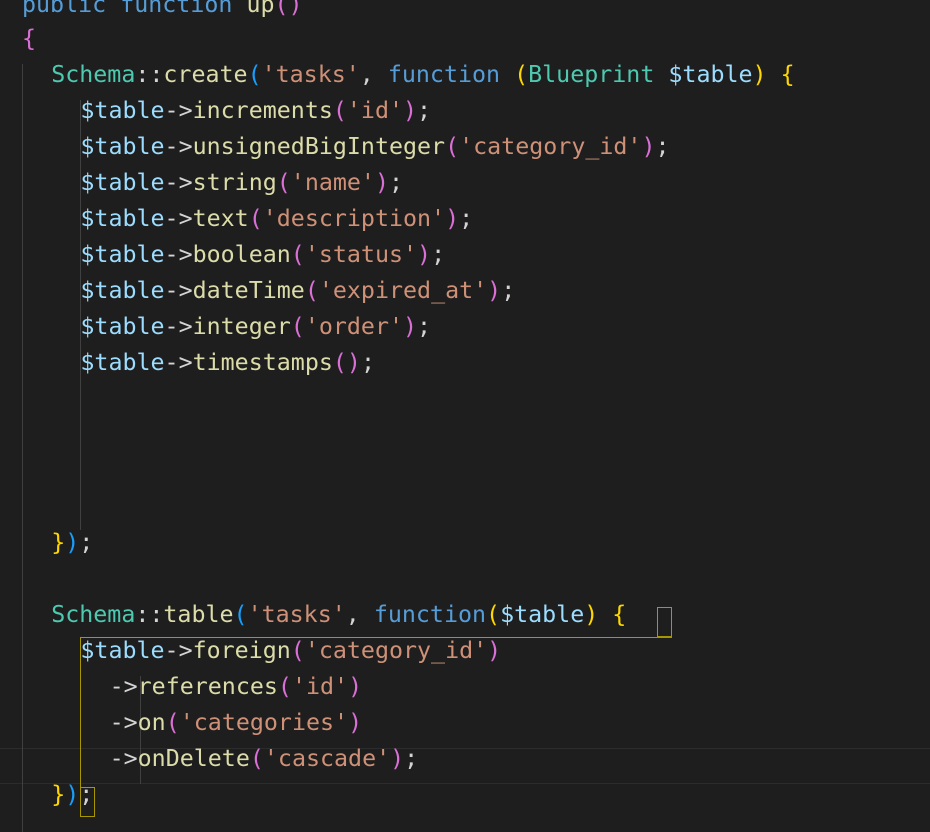  I want to click on code-line: ->on('categories'), so click(236, 723).